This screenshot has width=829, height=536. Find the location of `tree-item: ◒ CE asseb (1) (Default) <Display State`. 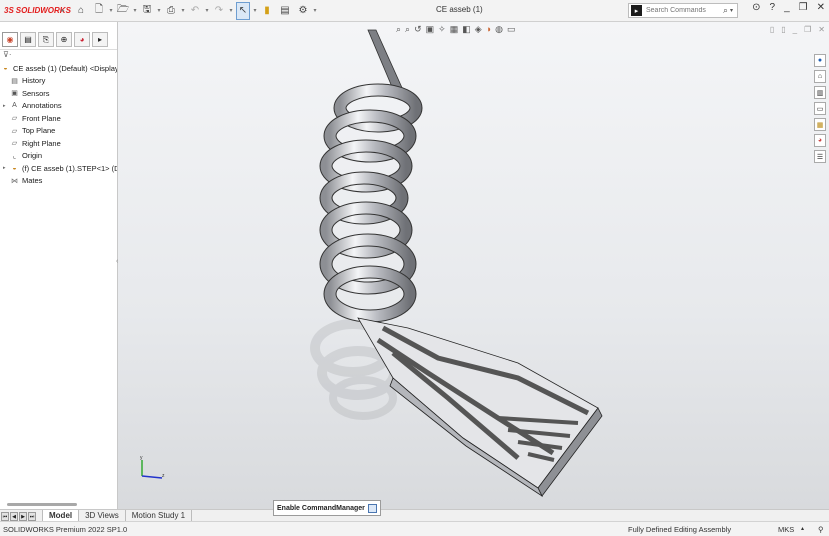

tree-item: ◒ CE asseb (1) (Default) <Display State is located at coordinates (58, 68).